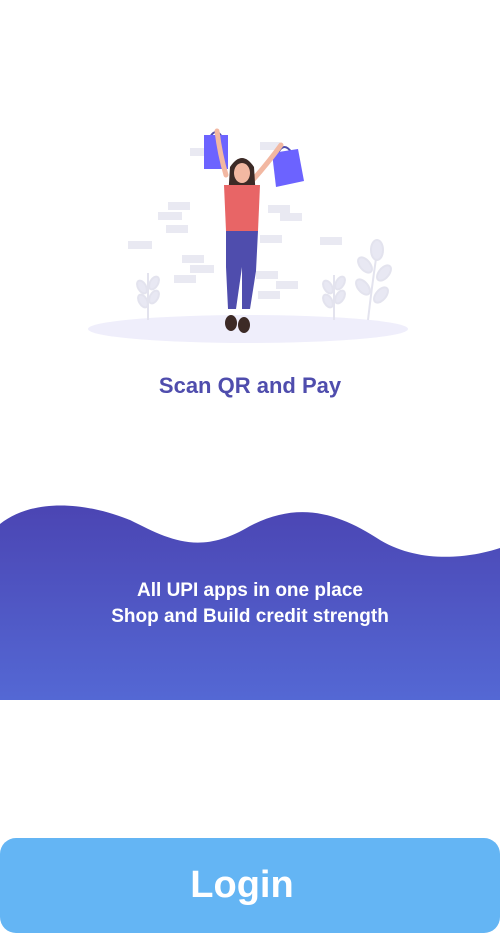  What do you see at coordinates (250, 385) in the screenshot?
I see `page-title: Scan QR and Pay` at bounding box center [250, 385].